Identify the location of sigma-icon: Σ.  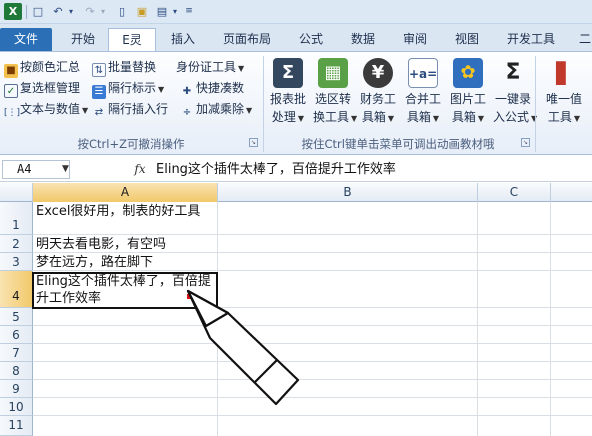
(513, 72).